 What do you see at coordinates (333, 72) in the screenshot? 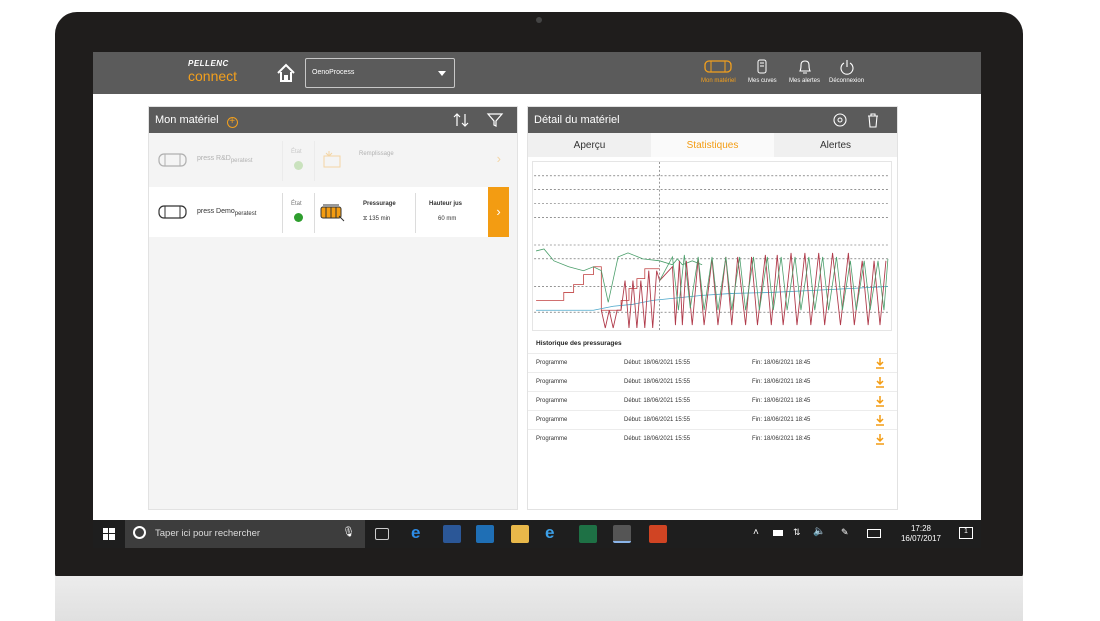
I see `device-select-value: OenoProcess` at bounding box center [333, 72].